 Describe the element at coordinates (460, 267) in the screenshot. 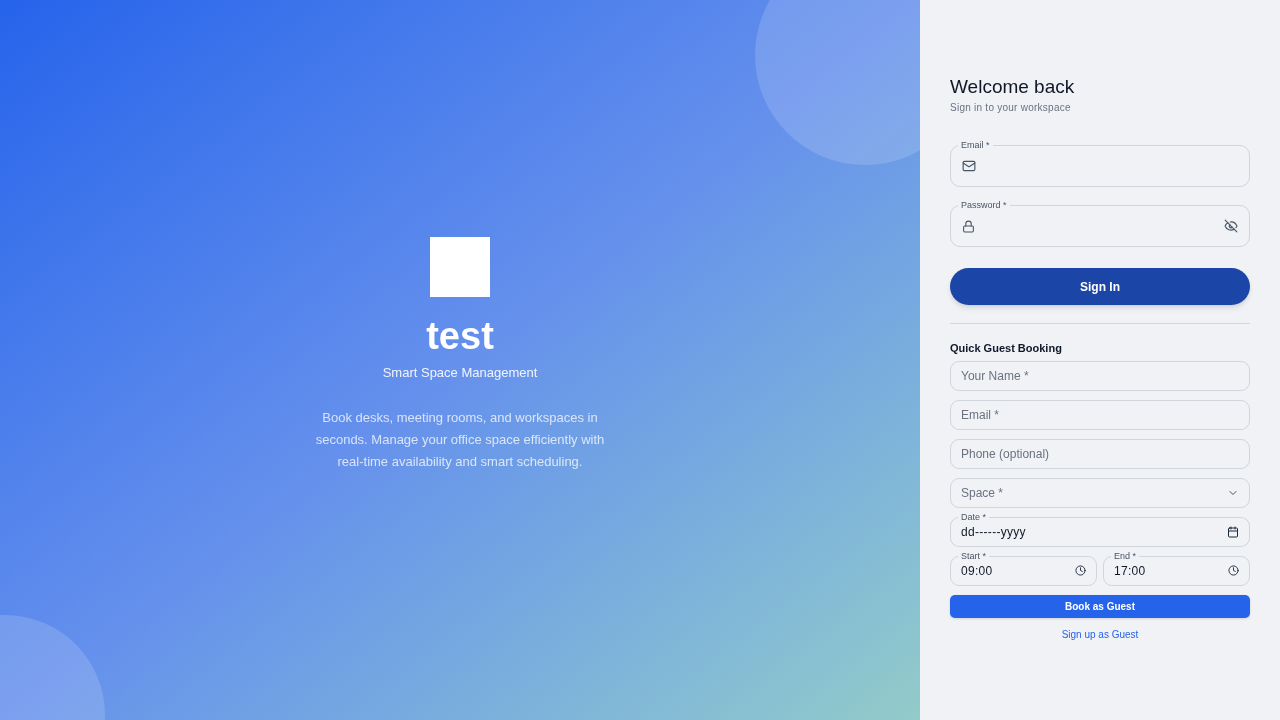

I see `logo` at that location.